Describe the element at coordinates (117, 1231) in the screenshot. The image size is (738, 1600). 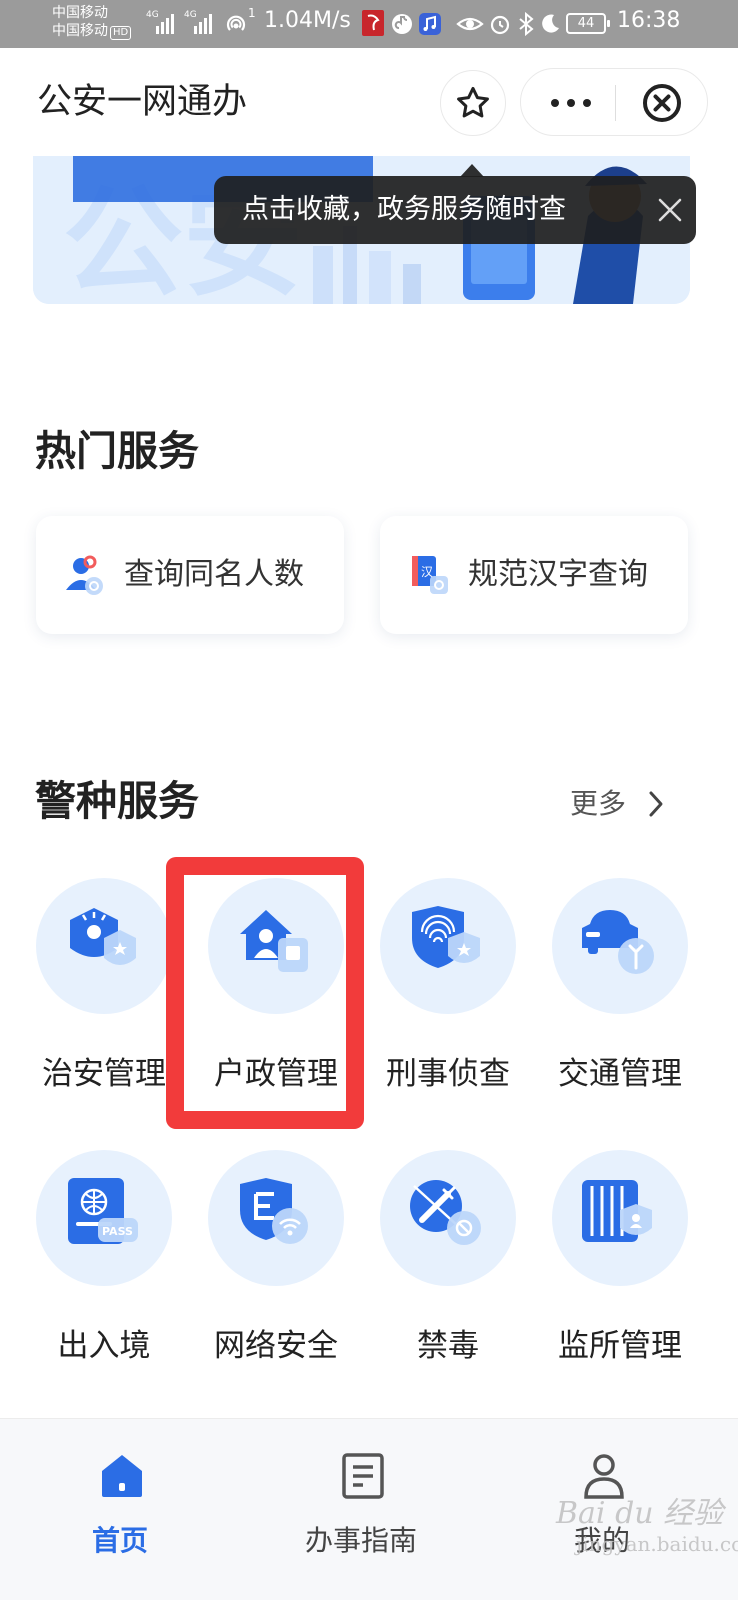
I see `svg-text: PASS` at that location.